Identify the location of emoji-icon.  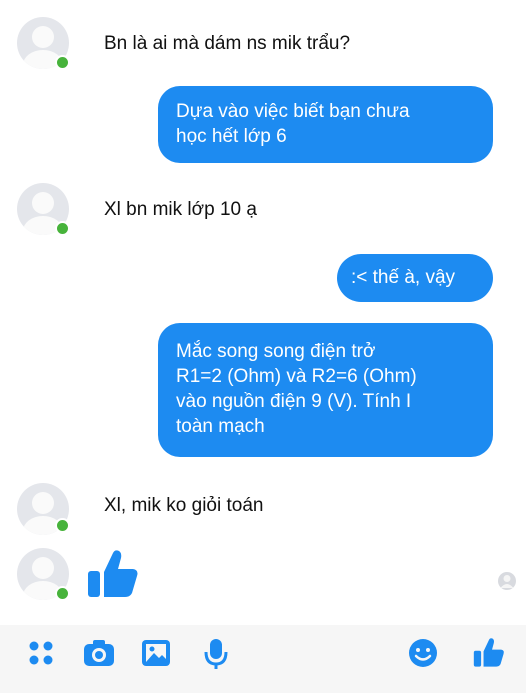
(423, 653).